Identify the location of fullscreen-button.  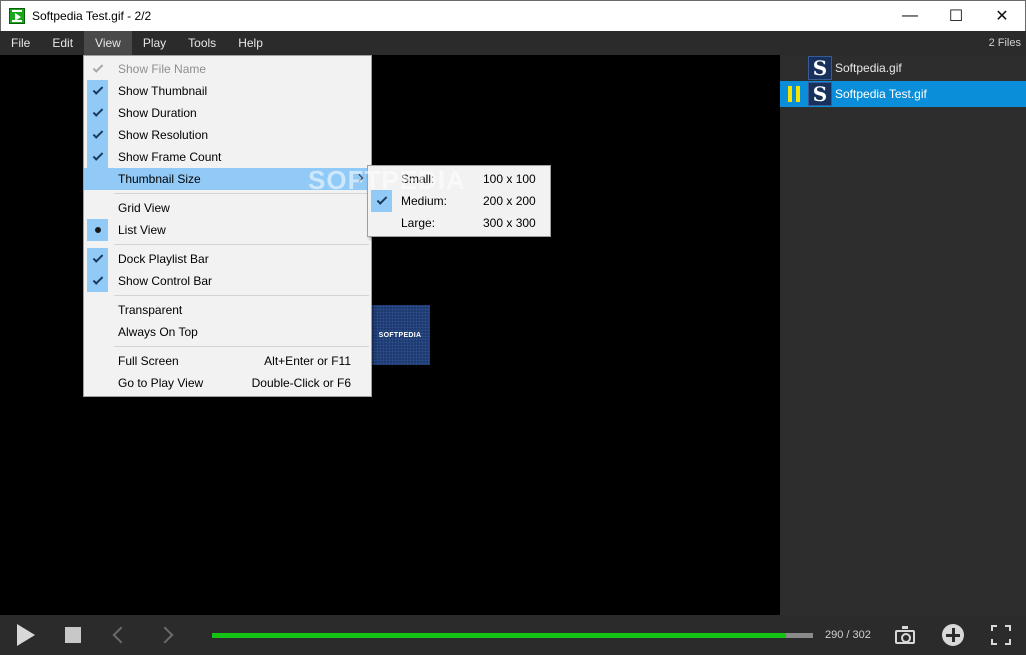
(1001, 635).